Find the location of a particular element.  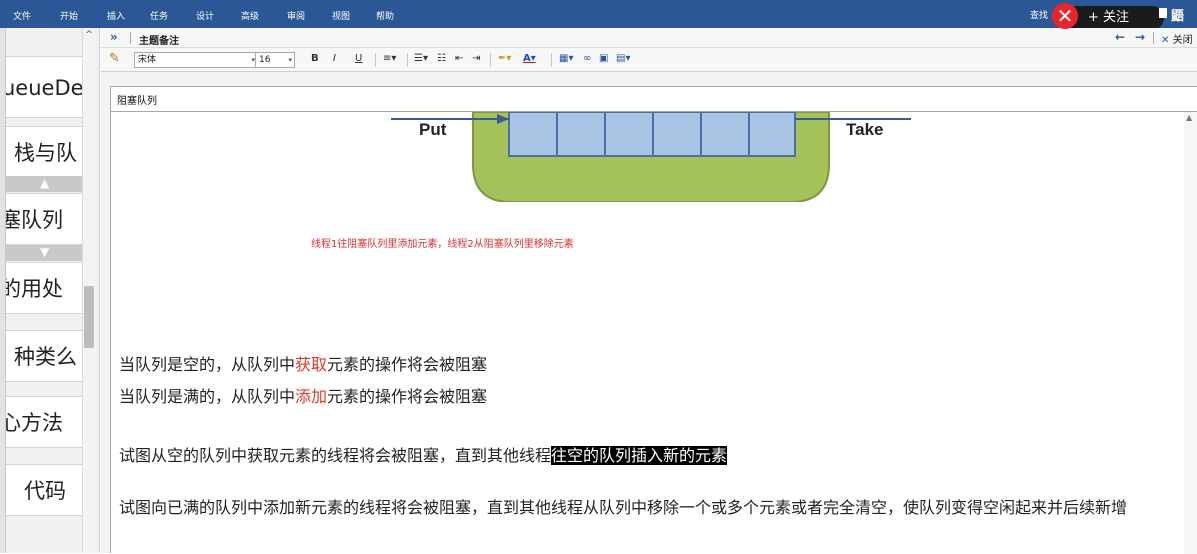

outline-node: 心方法 is located at coordinates (44, 422).